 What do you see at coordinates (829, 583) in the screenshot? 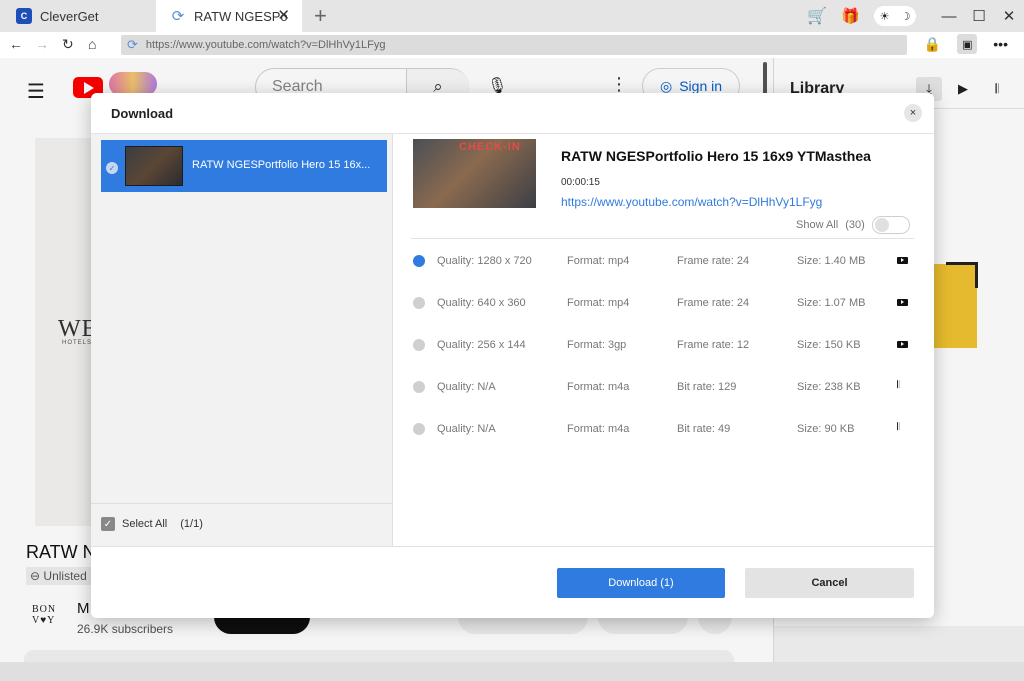
I see `cancel-button: Cancel` at bounding box center [829, 583].